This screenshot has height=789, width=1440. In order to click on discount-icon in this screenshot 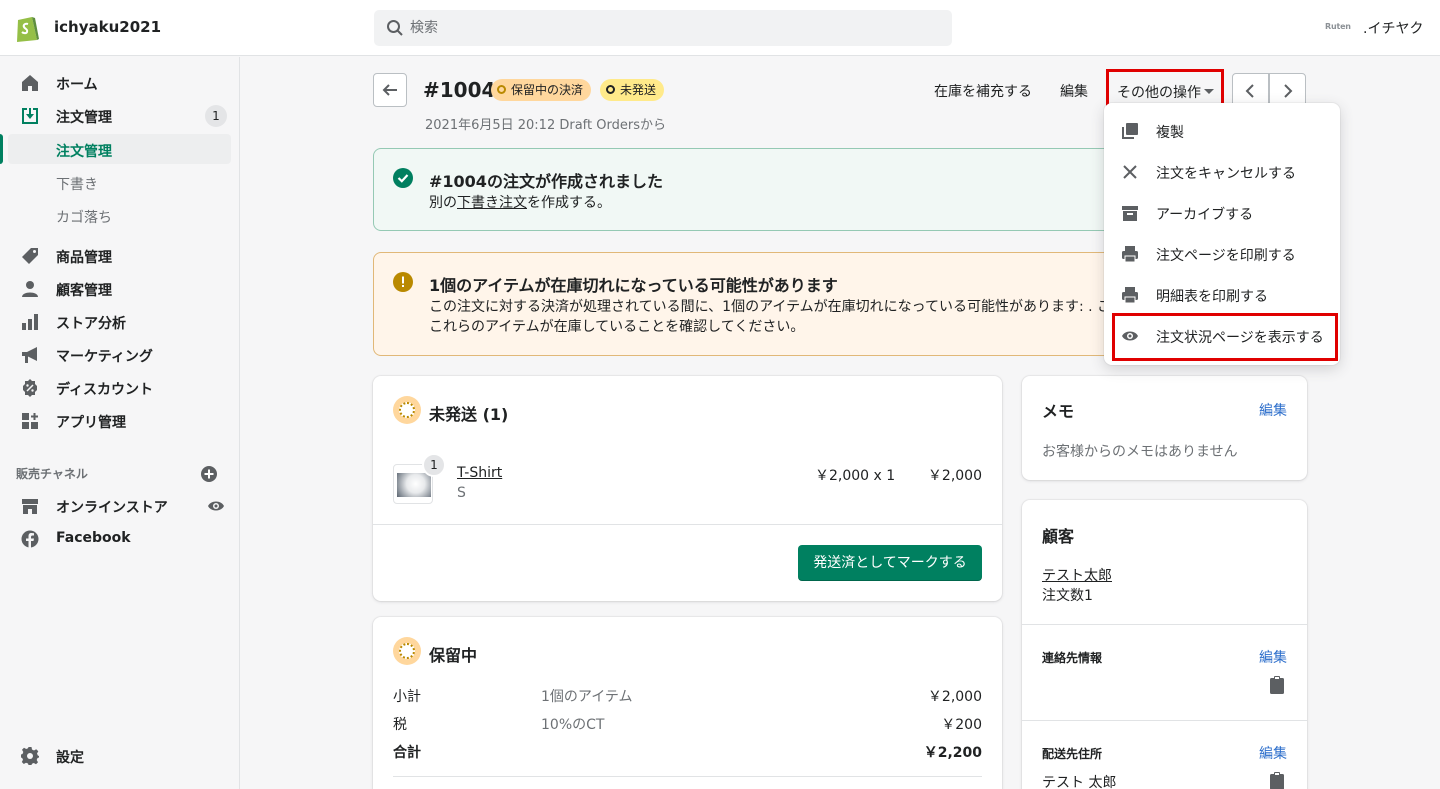, I will do `click(30, 388)`.